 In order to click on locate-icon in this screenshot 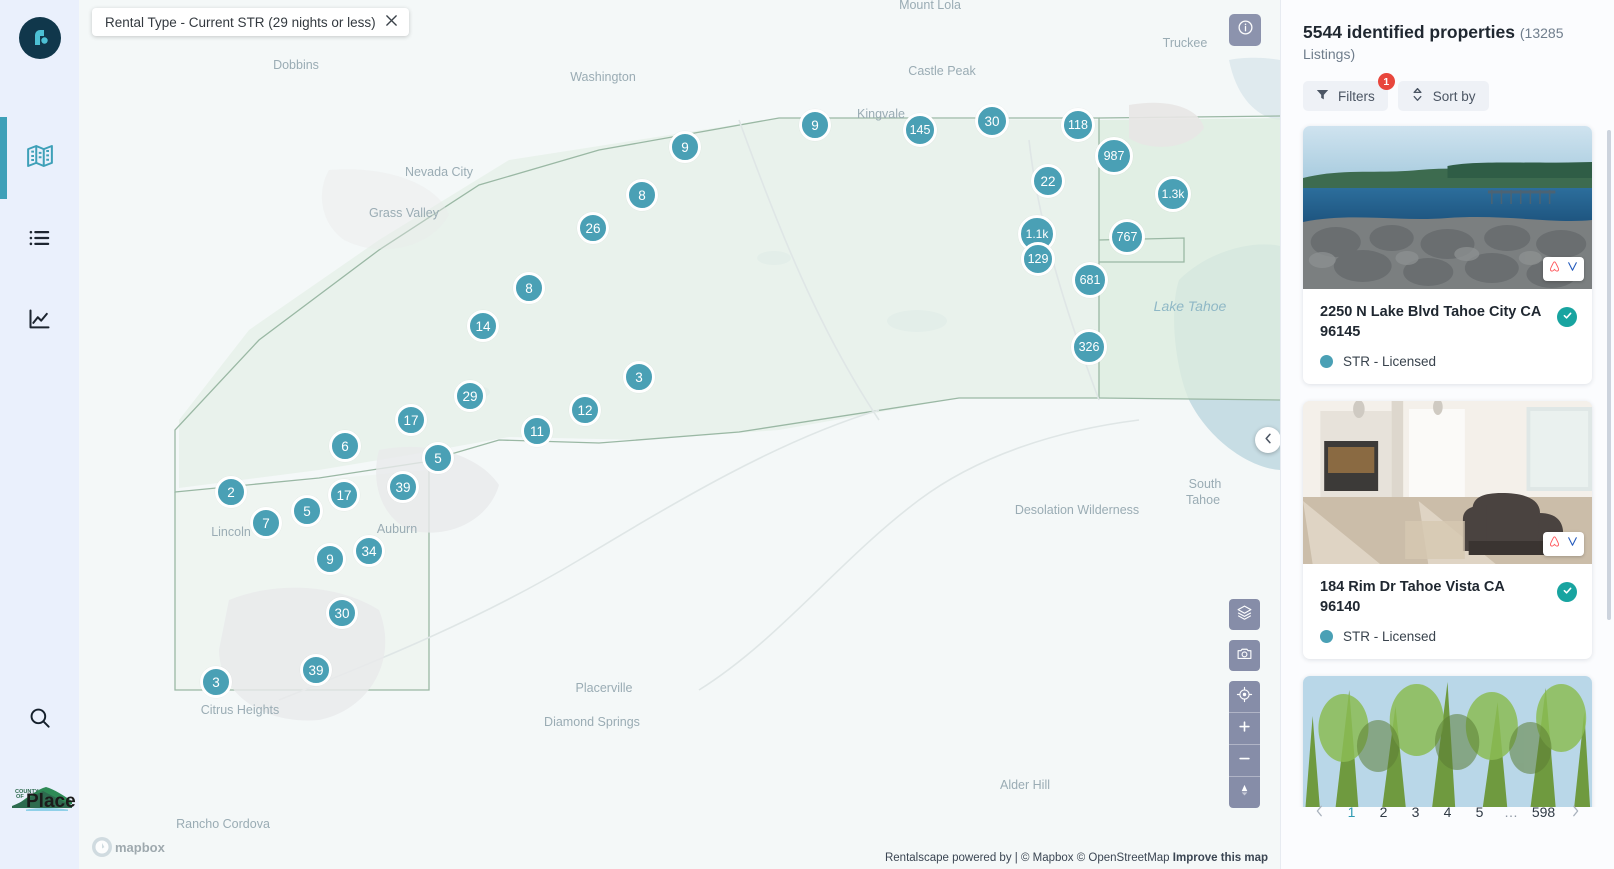, I will do `click(1244, 697)`.